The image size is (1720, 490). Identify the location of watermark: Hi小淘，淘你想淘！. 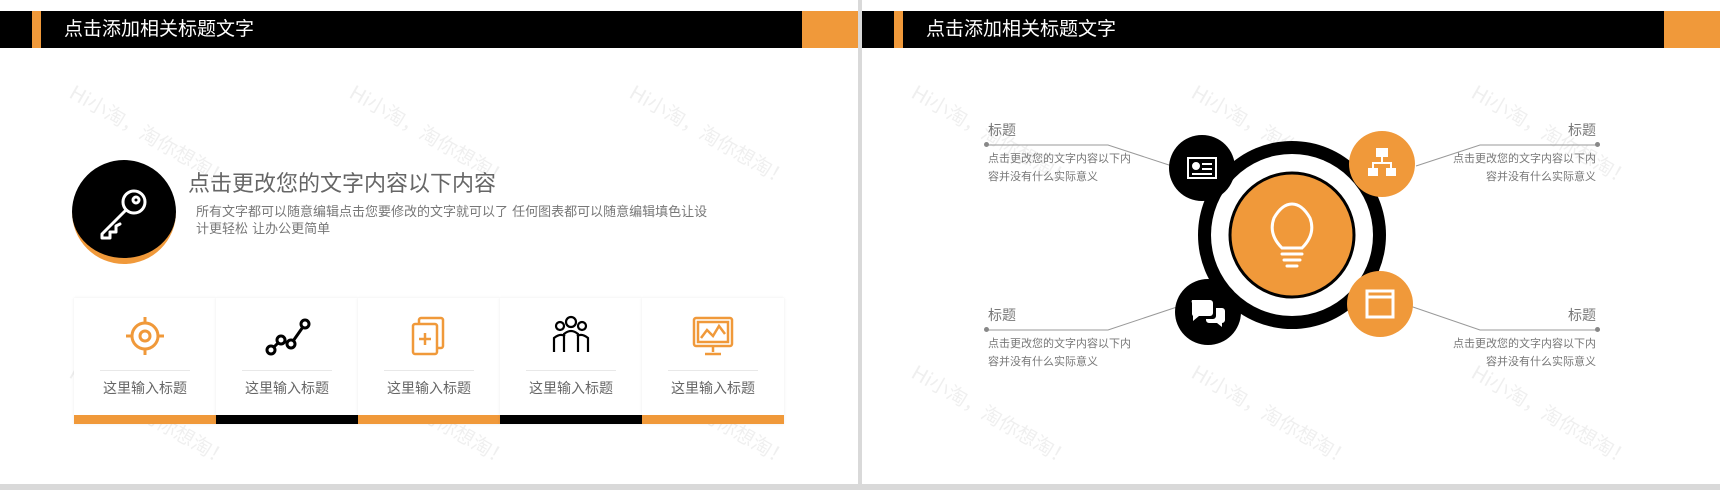
(709, 136).